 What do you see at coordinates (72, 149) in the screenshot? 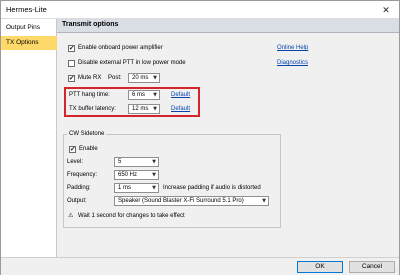
I see `sidetone-enable-checkbox` at bounding box center [72, 149].